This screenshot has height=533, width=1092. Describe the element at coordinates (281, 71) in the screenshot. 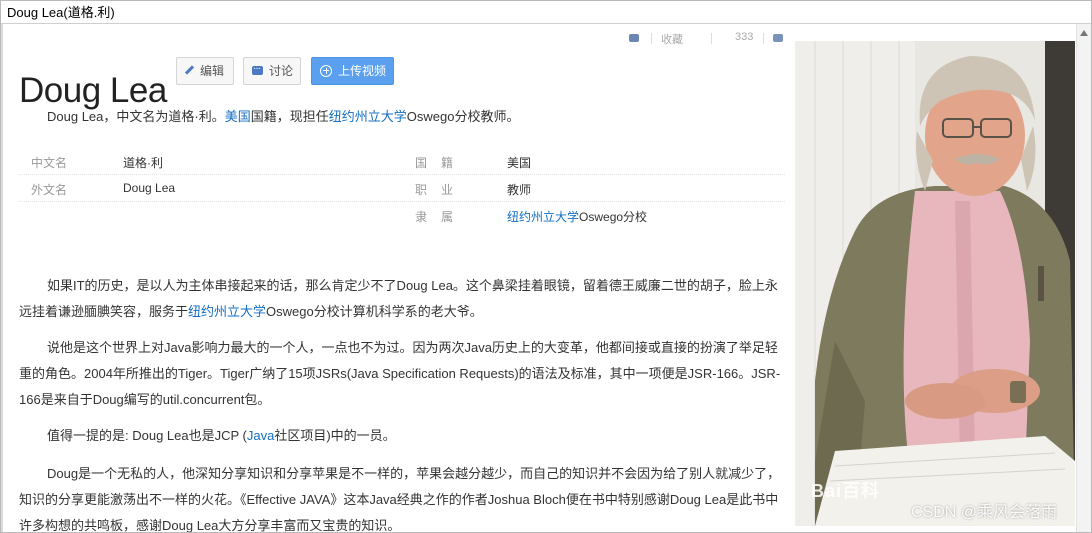

I see `discuss-label: 讨论` at that location.